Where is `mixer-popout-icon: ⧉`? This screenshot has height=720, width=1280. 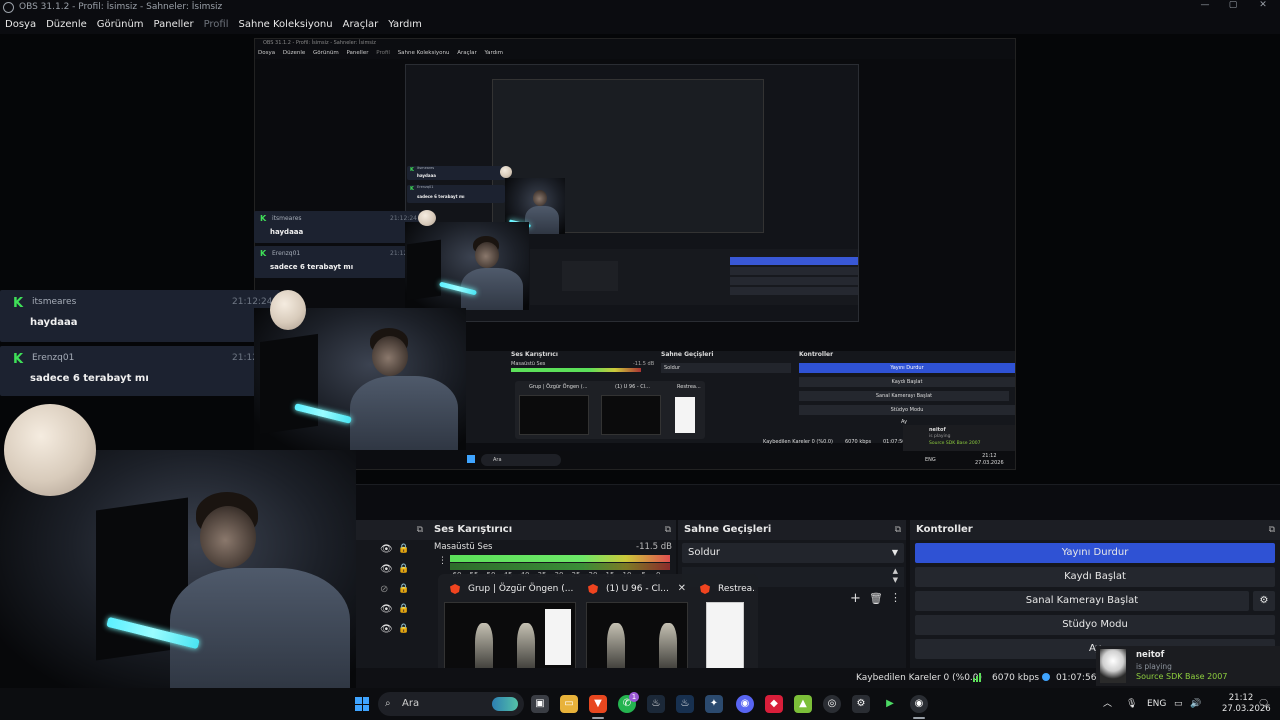 mixer-popout-icon: ⧉ is located at coordinates (668, 530).